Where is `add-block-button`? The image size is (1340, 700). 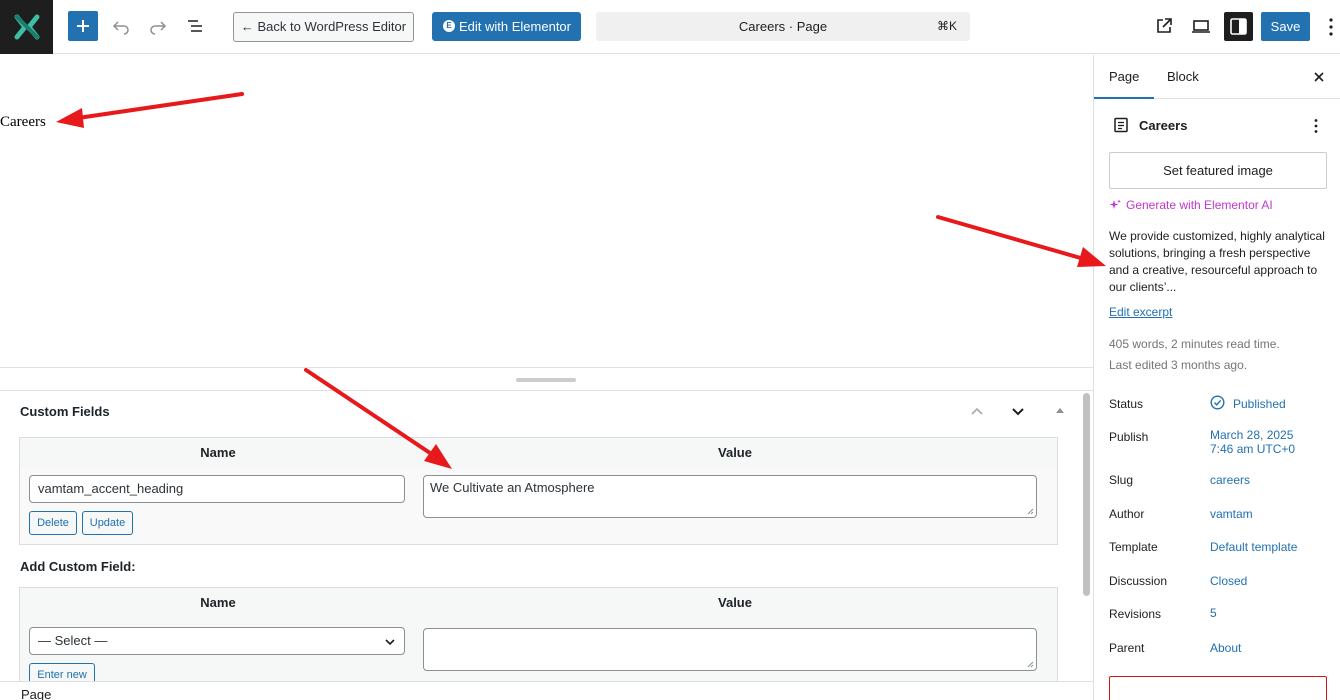
add-block-button is located at coordinates (83, 26).